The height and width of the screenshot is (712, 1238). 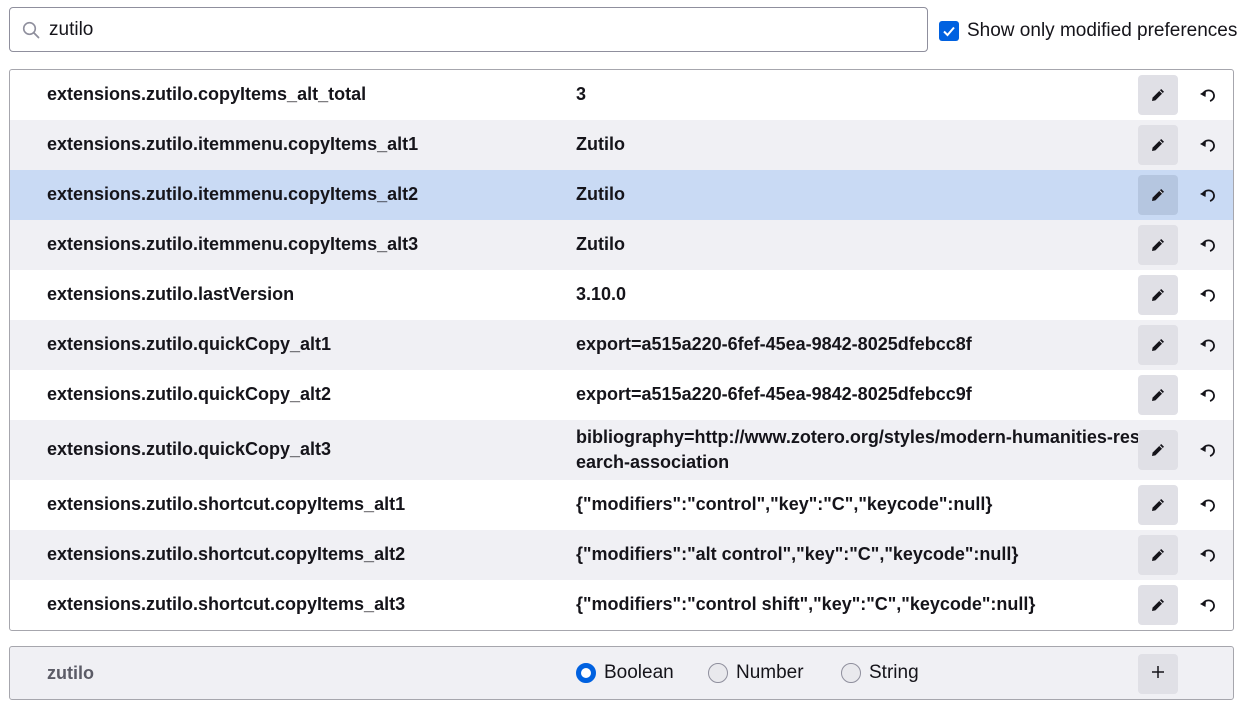 I want to click on preference-name: extensions.zutilo.quickCopy_alt3, so click(x=189, y=449).